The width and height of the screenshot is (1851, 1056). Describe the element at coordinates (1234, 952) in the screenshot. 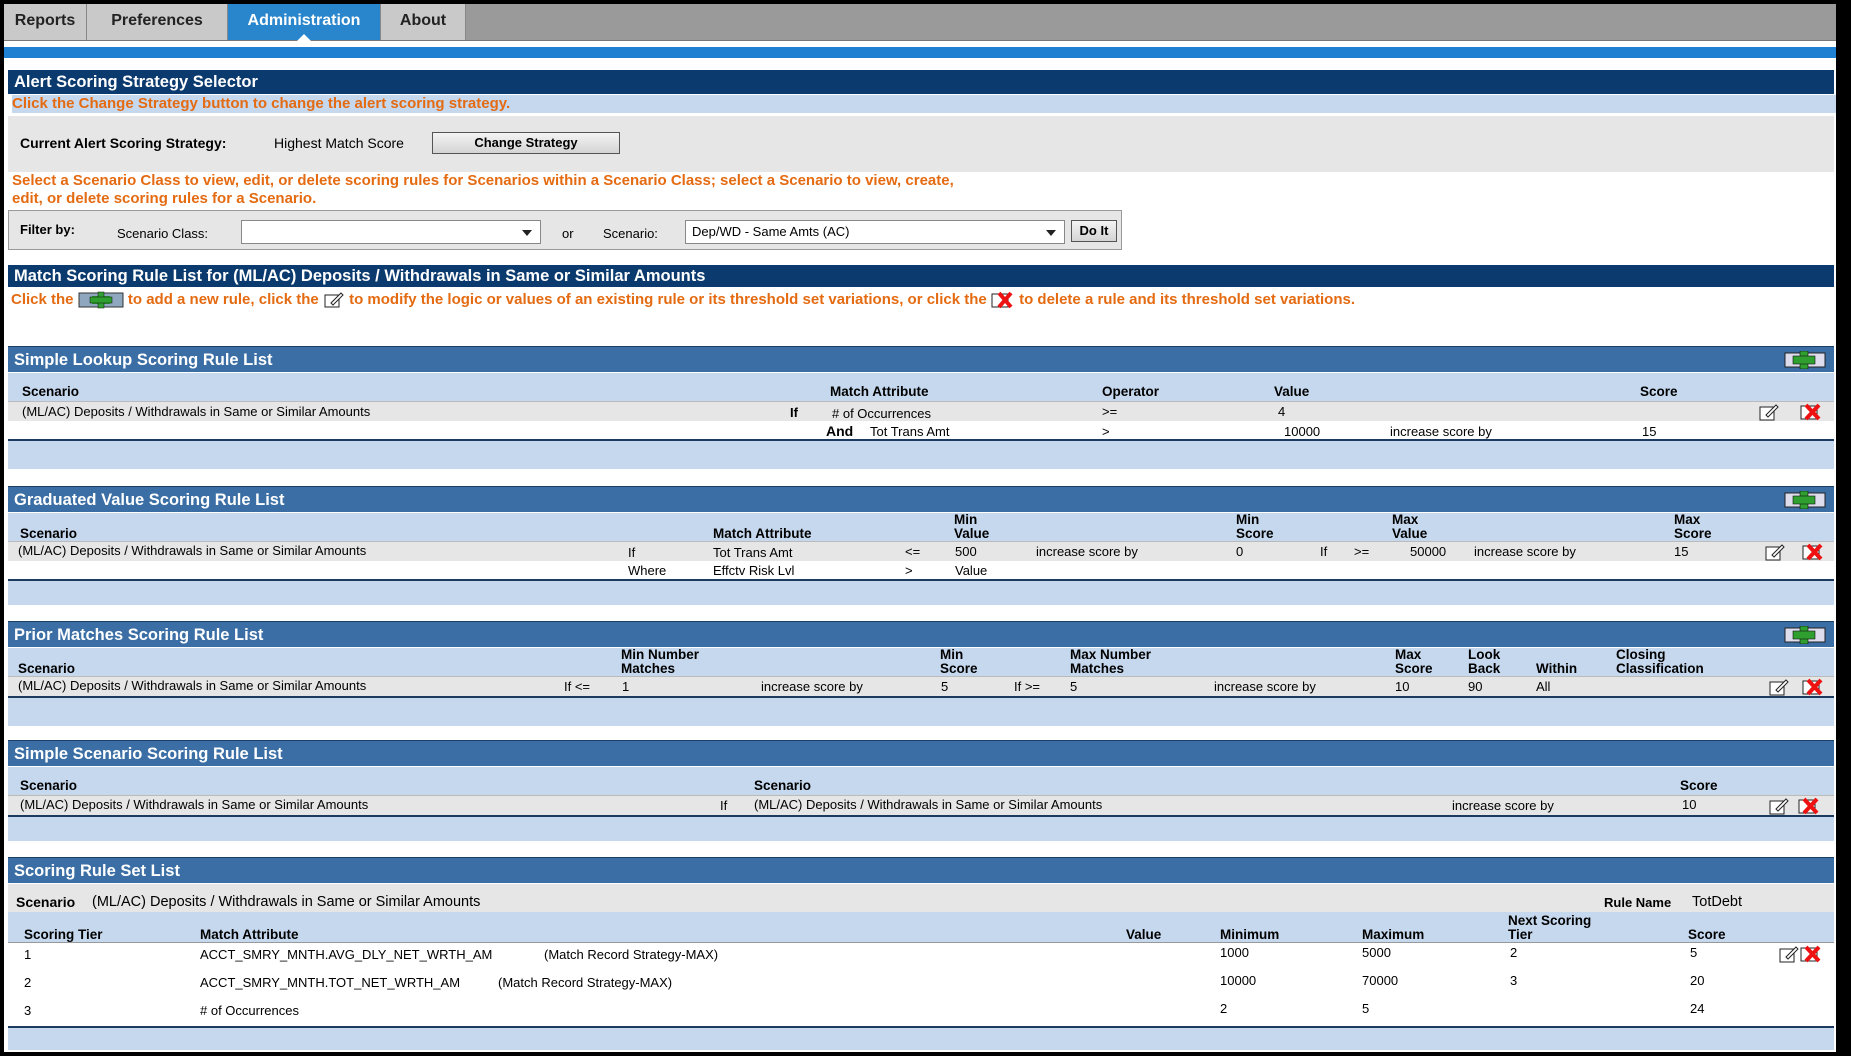

I see `row-minimum: 1000` at that location.